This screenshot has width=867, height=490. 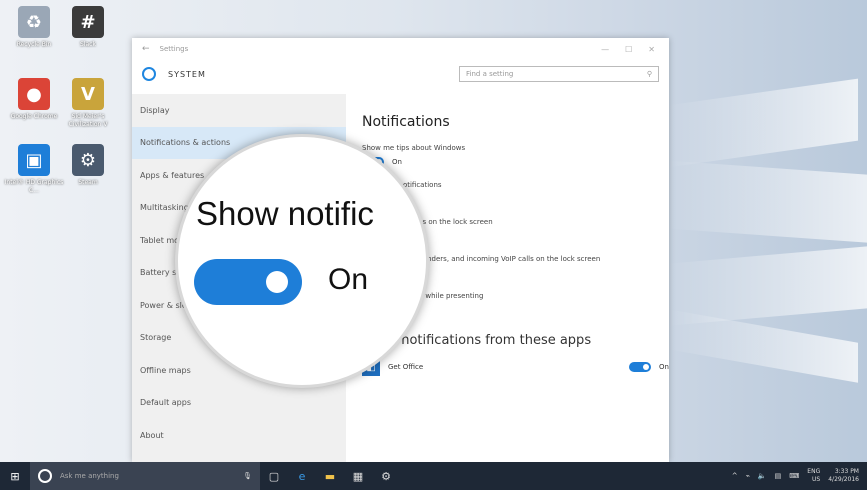 I want to click on civilization-icon: V, so click(x=88, y=94).